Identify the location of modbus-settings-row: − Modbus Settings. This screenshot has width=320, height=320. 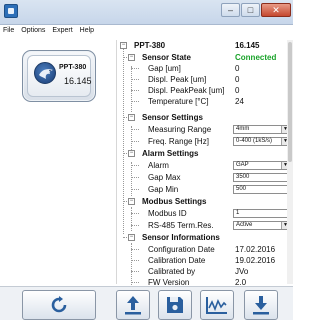
(205, 201).